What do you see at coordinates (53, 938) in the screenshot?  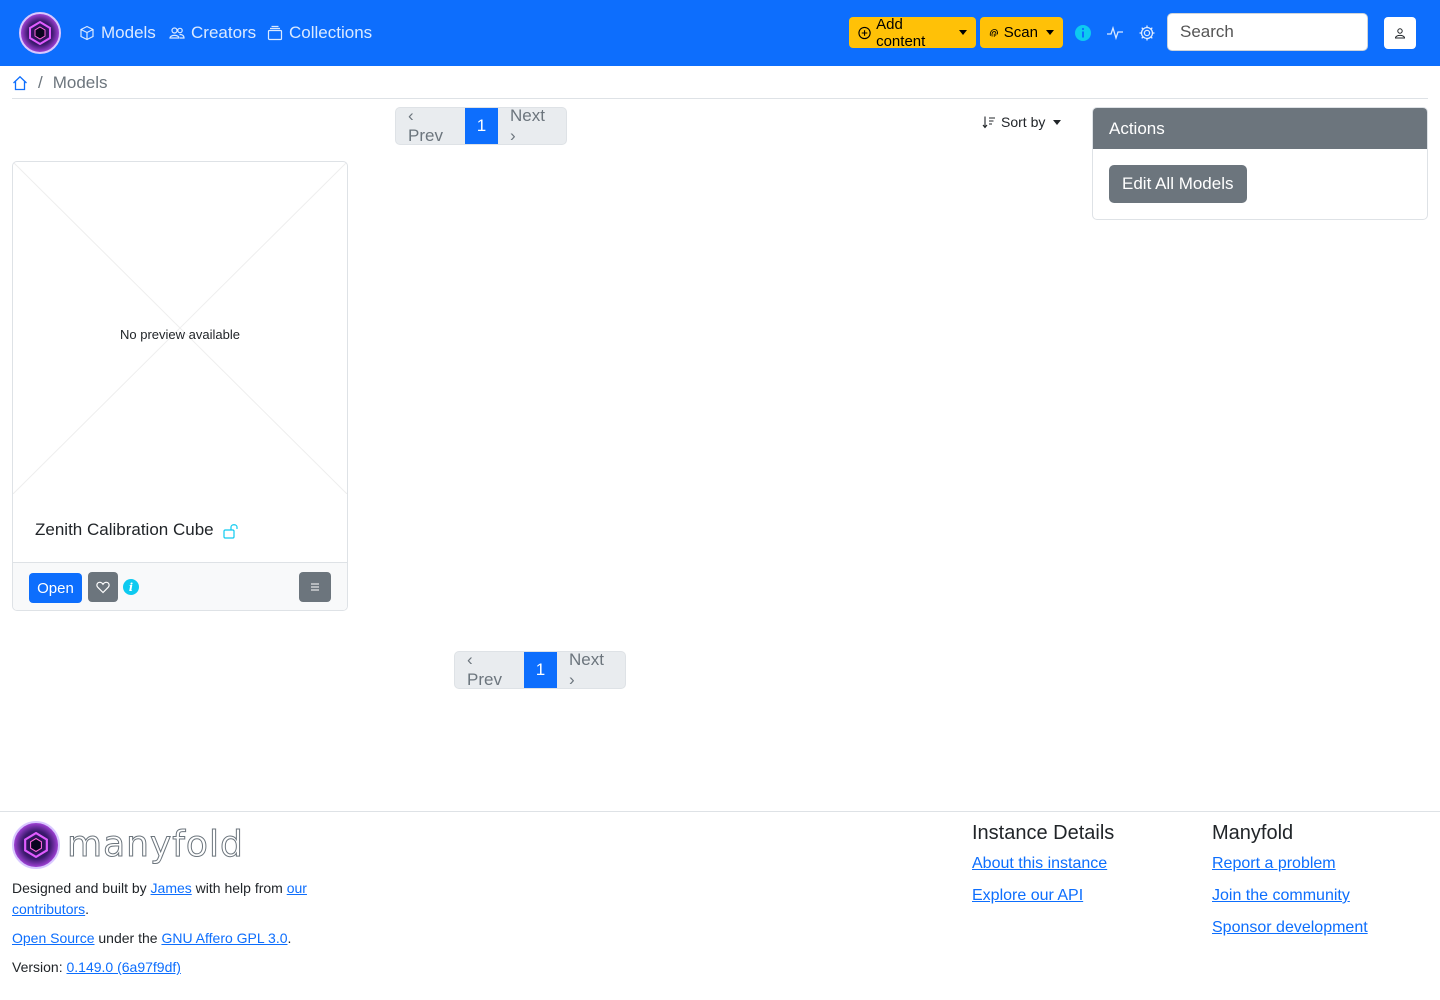 I see `open-source-link: Open Source` at bounding box center [53, 938].